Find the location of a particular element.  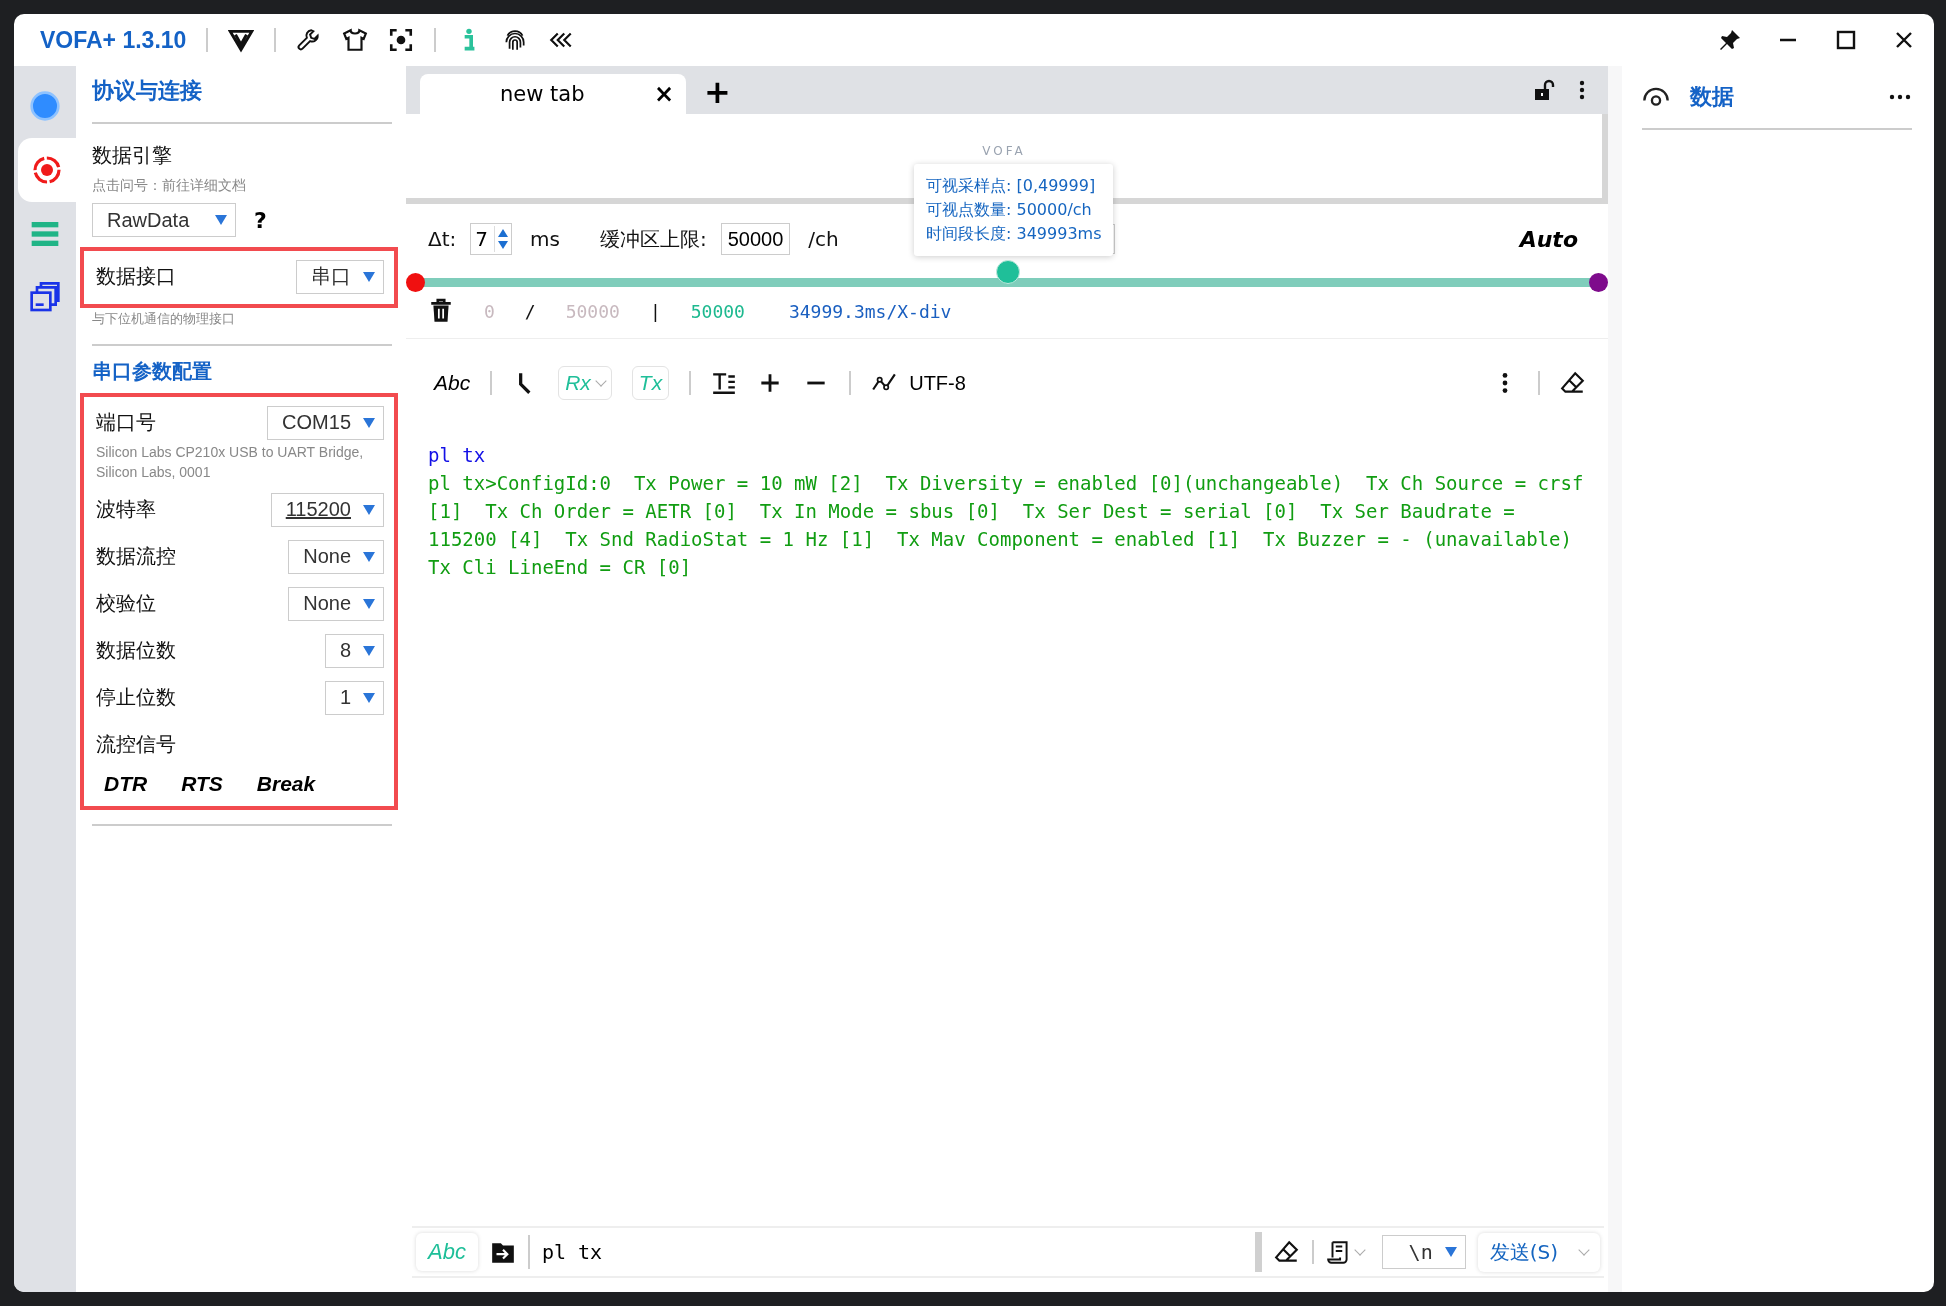

panel-title: 协议与连接 is located at coordinates (147, 91).